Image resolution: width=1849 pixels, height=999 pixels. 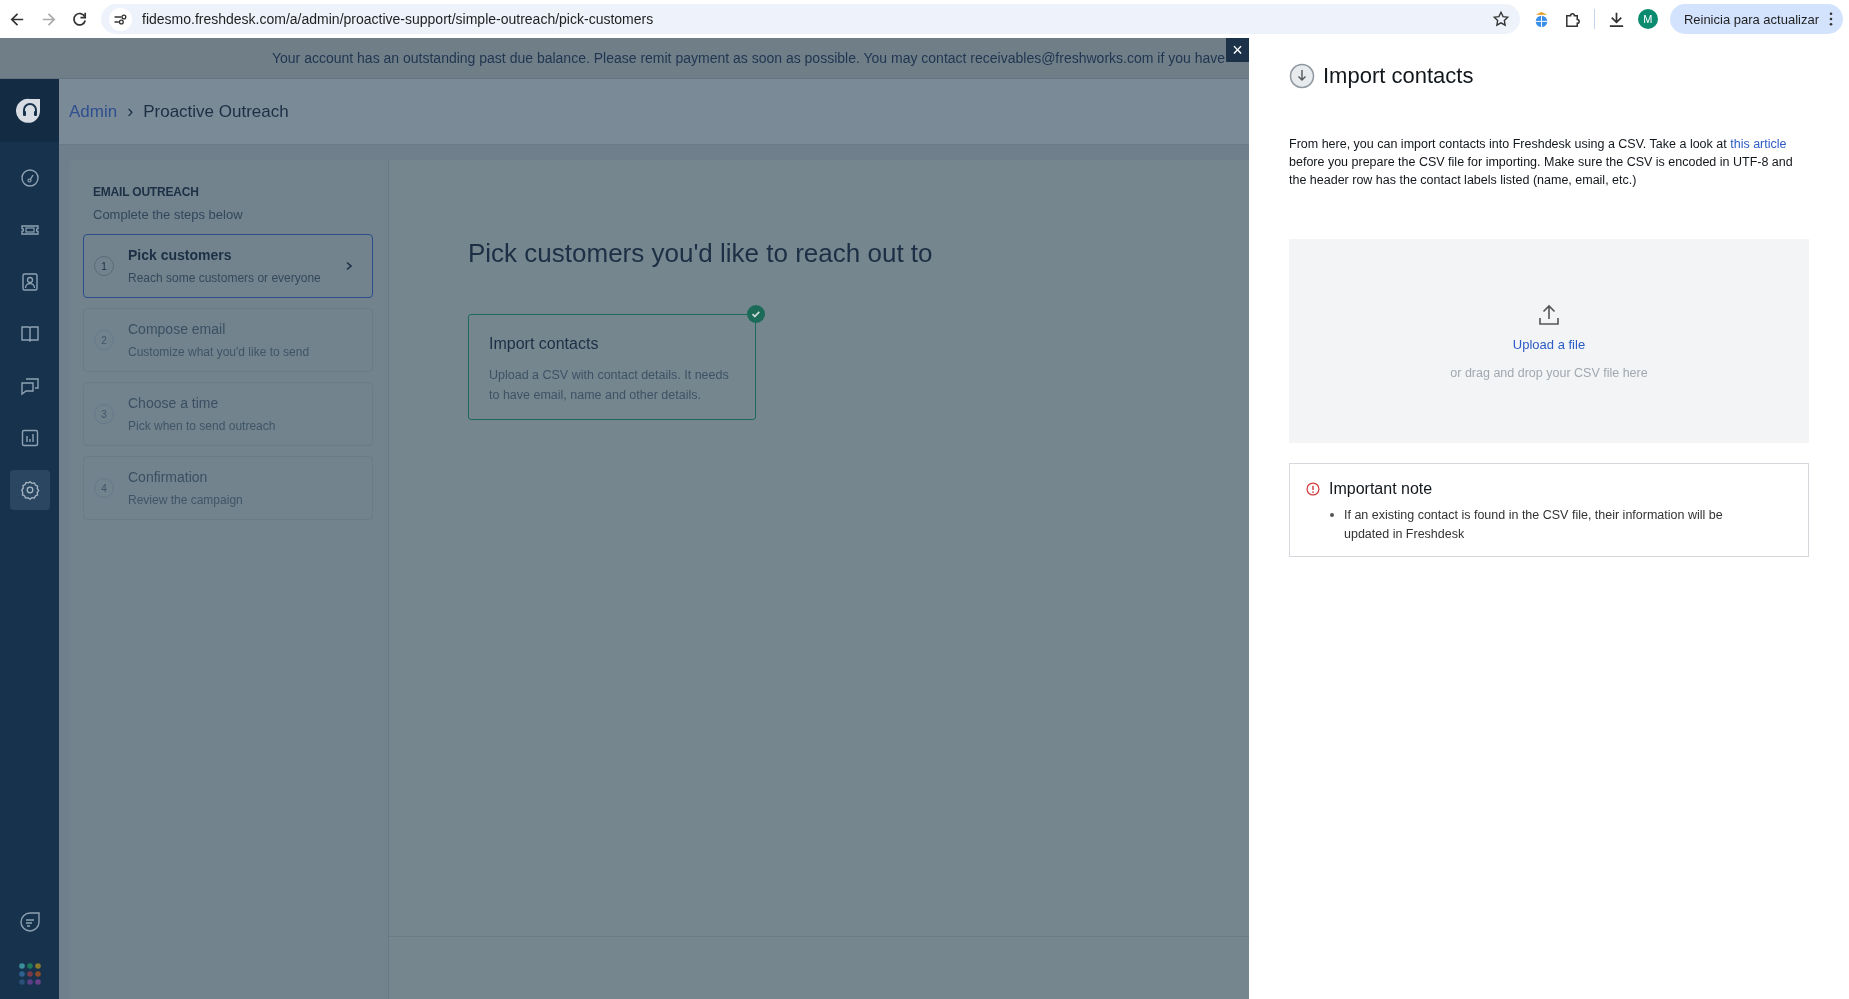 I want to click on step-title: Confirmation, so click(x=168, y=477).